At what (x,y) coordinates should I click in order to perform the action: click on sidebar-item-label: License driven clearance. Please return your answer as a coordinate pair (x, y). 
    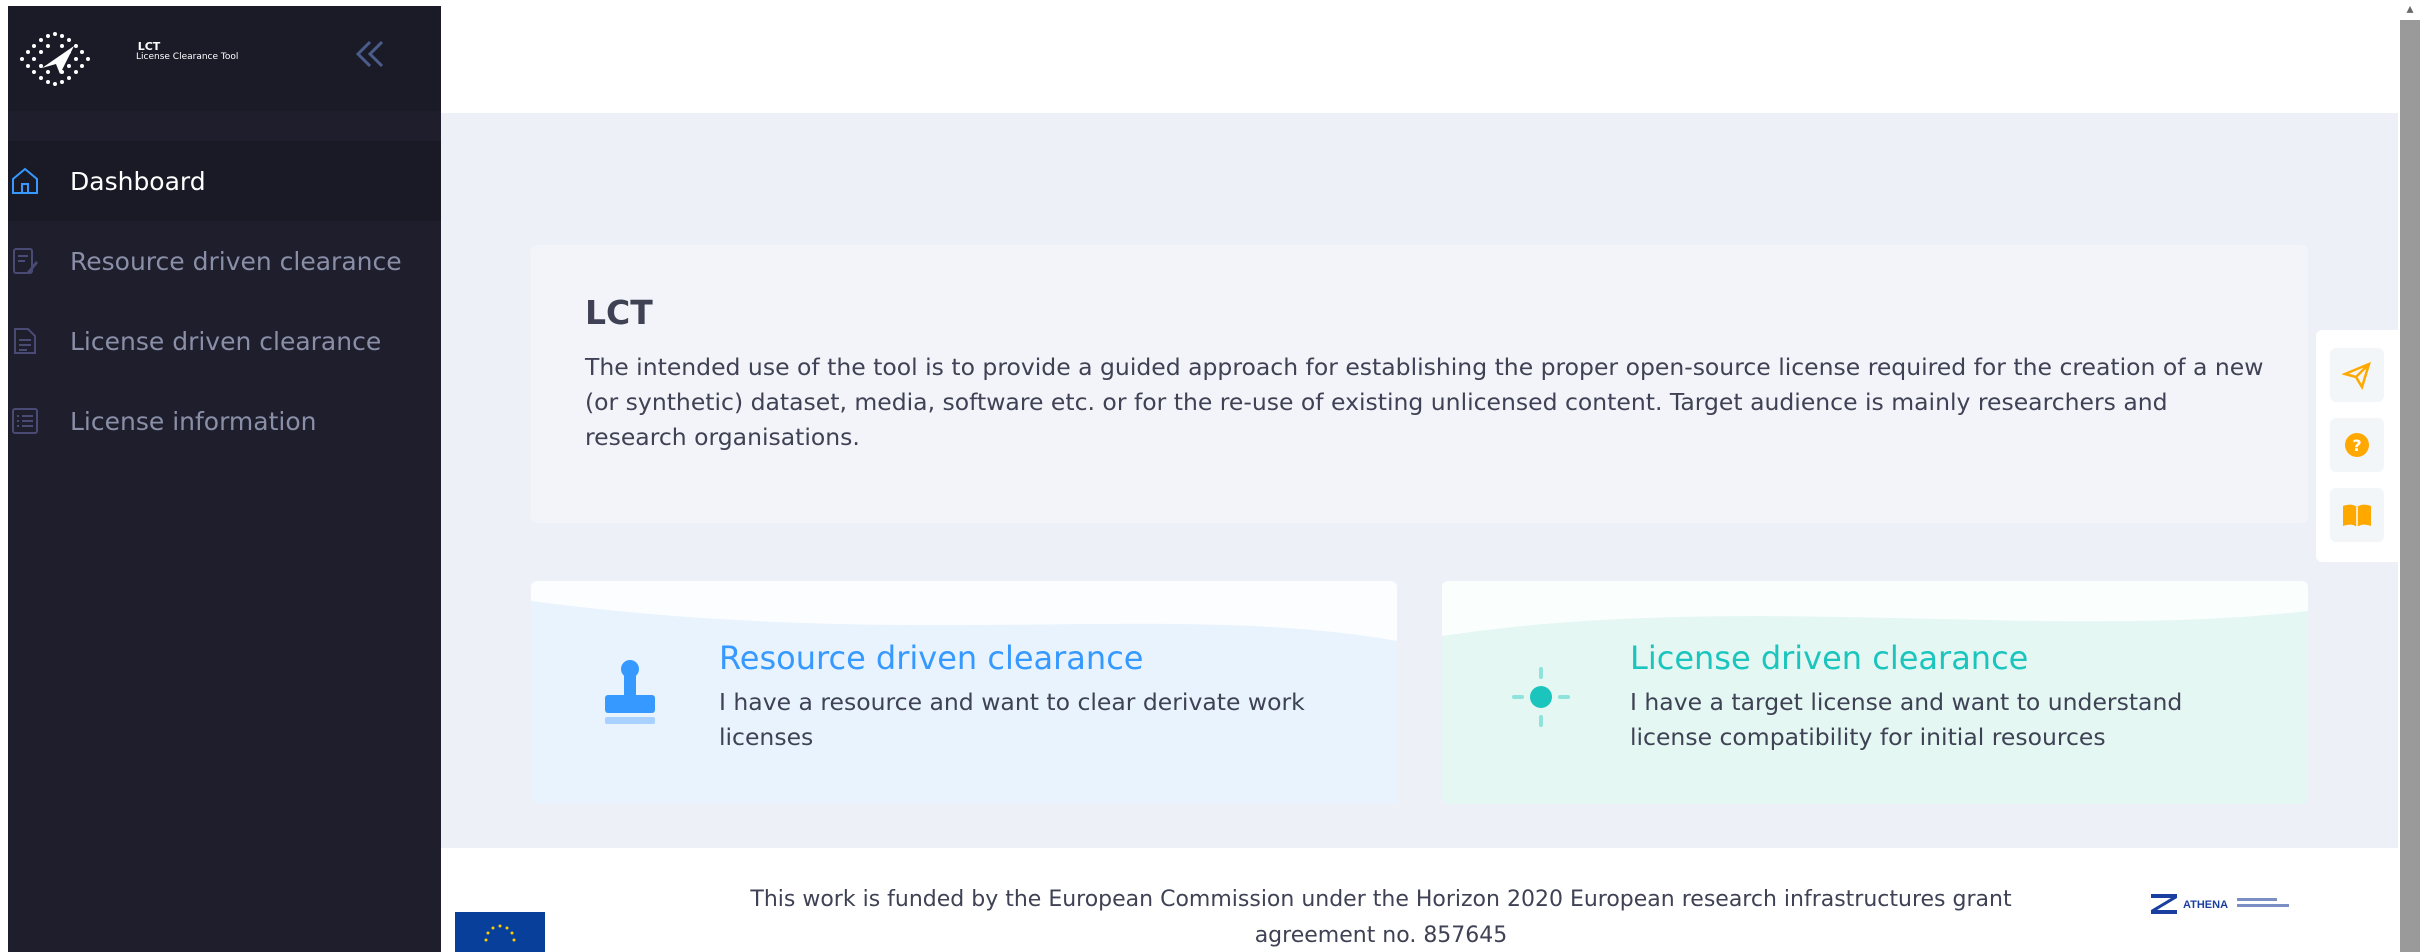
    Looking at the image, I should click on (226, 341).